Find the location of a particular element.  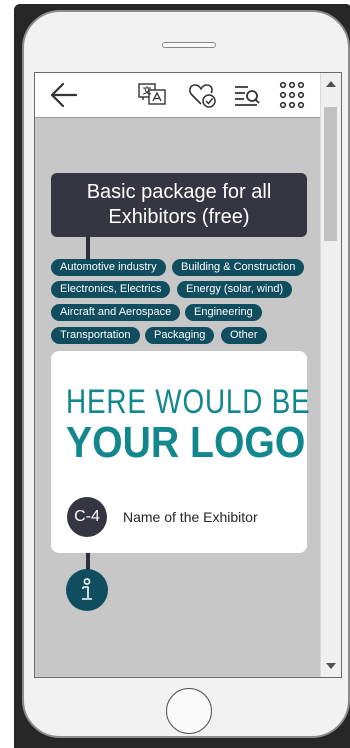

category-chip: Aircraft and Aerospace is located at coordinates (116, 312).